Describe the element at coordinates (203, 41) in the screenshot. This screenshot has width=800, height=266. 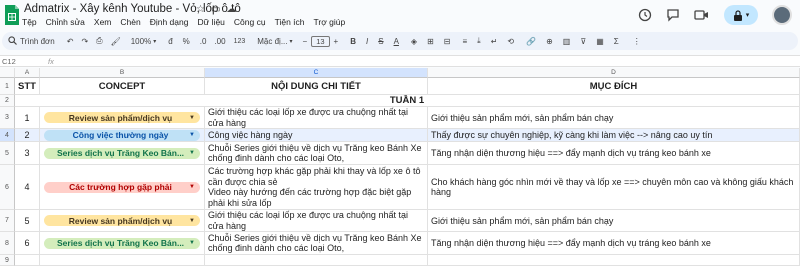
I see `decrease-decimal-button: .0` at that location.